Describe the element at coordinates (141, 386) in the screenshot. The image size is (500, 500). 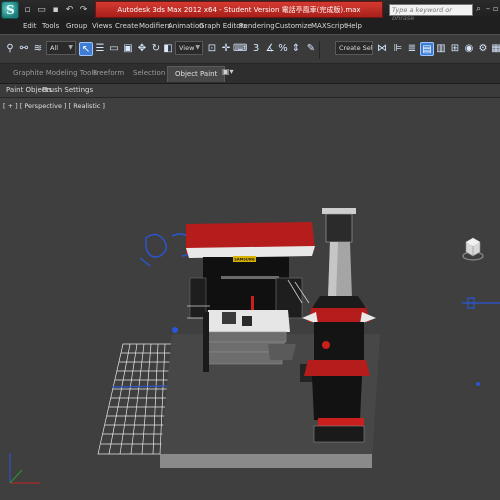
I see `selected-edge` at that location.